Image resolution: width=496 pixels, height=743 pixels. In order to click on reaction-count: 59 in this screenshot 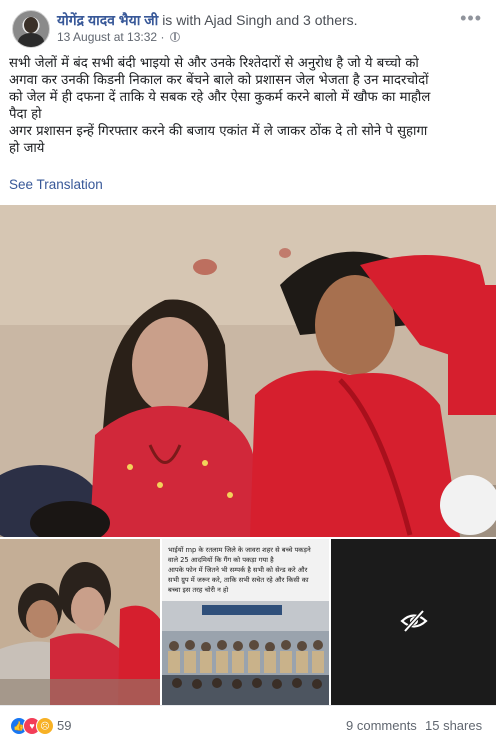, I will do `click(64, 725)`.